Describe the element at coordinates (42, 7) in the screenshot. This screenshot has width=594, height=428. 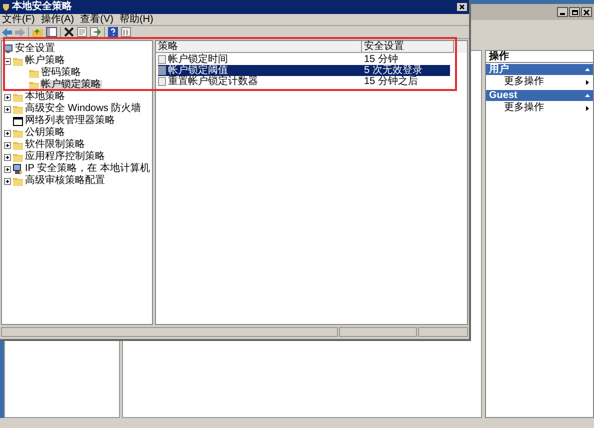
I see `window-title: 本地安全策略` at that location.